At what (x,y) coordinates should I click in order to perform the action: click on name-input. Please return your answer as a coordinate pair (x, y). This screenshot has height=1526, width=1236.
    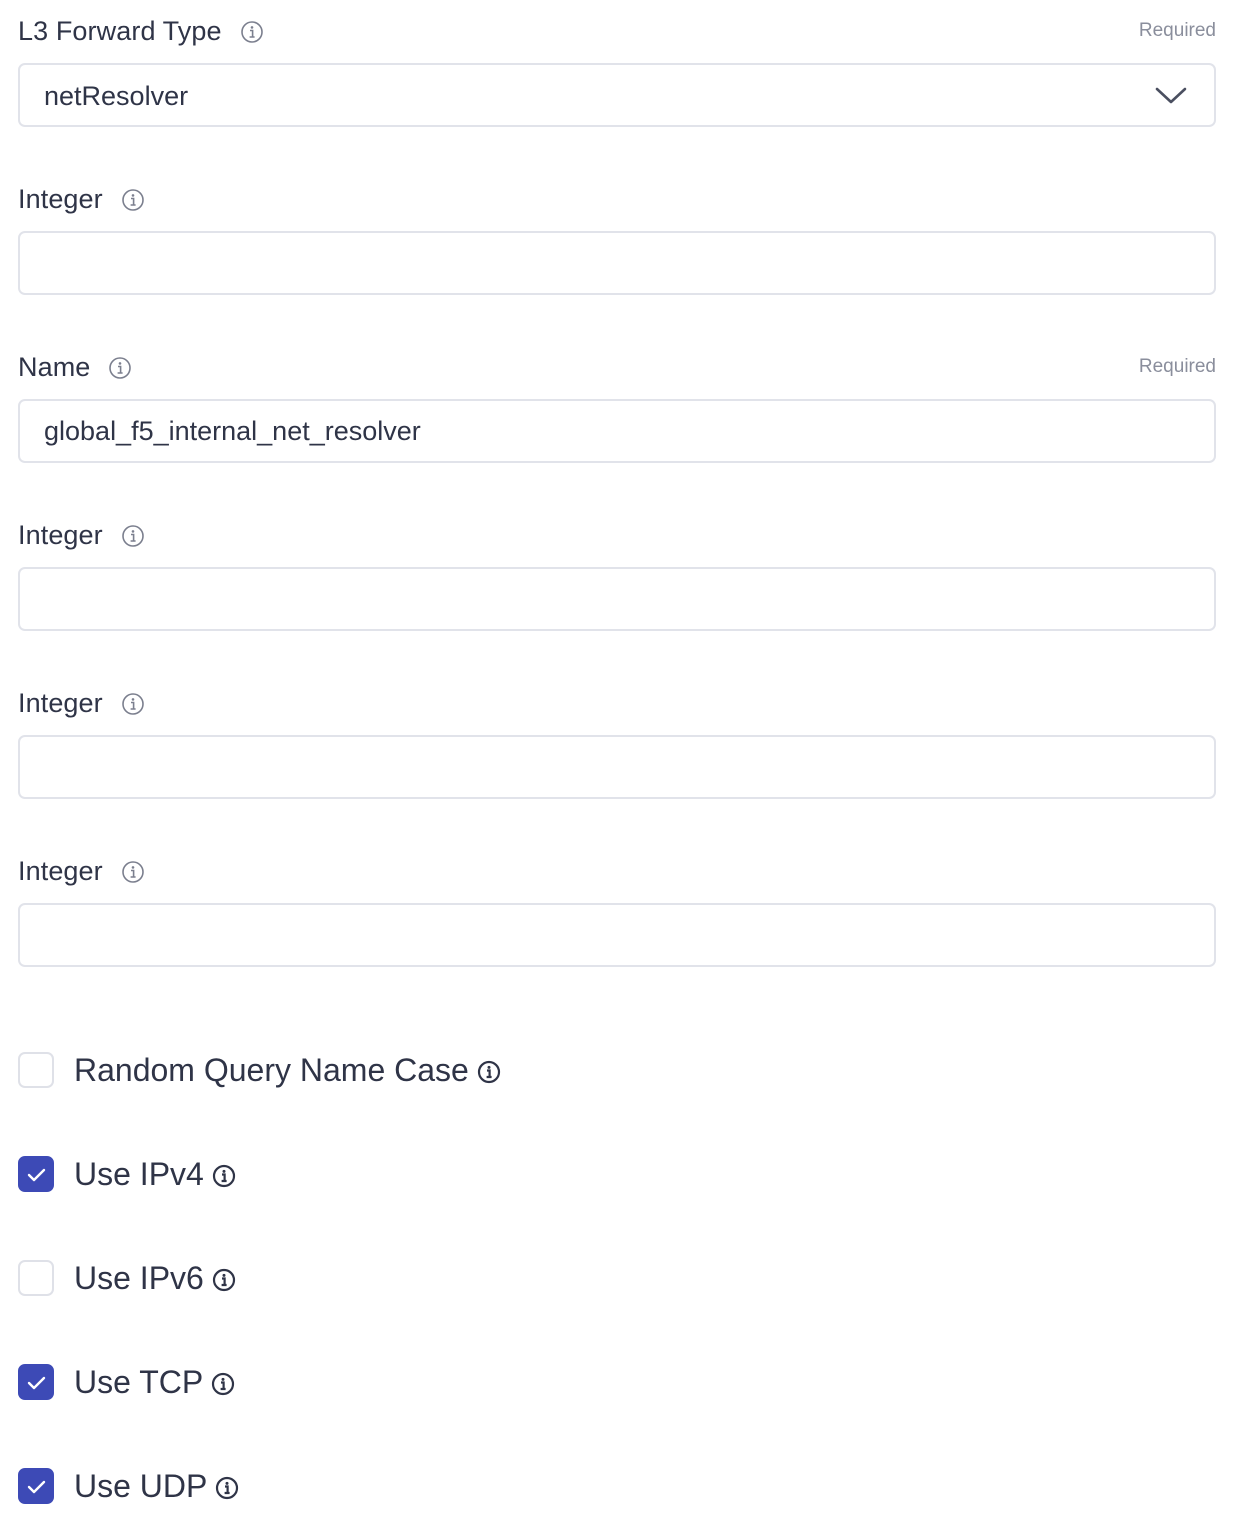
    Looking at the image, I should click on (592, 431).